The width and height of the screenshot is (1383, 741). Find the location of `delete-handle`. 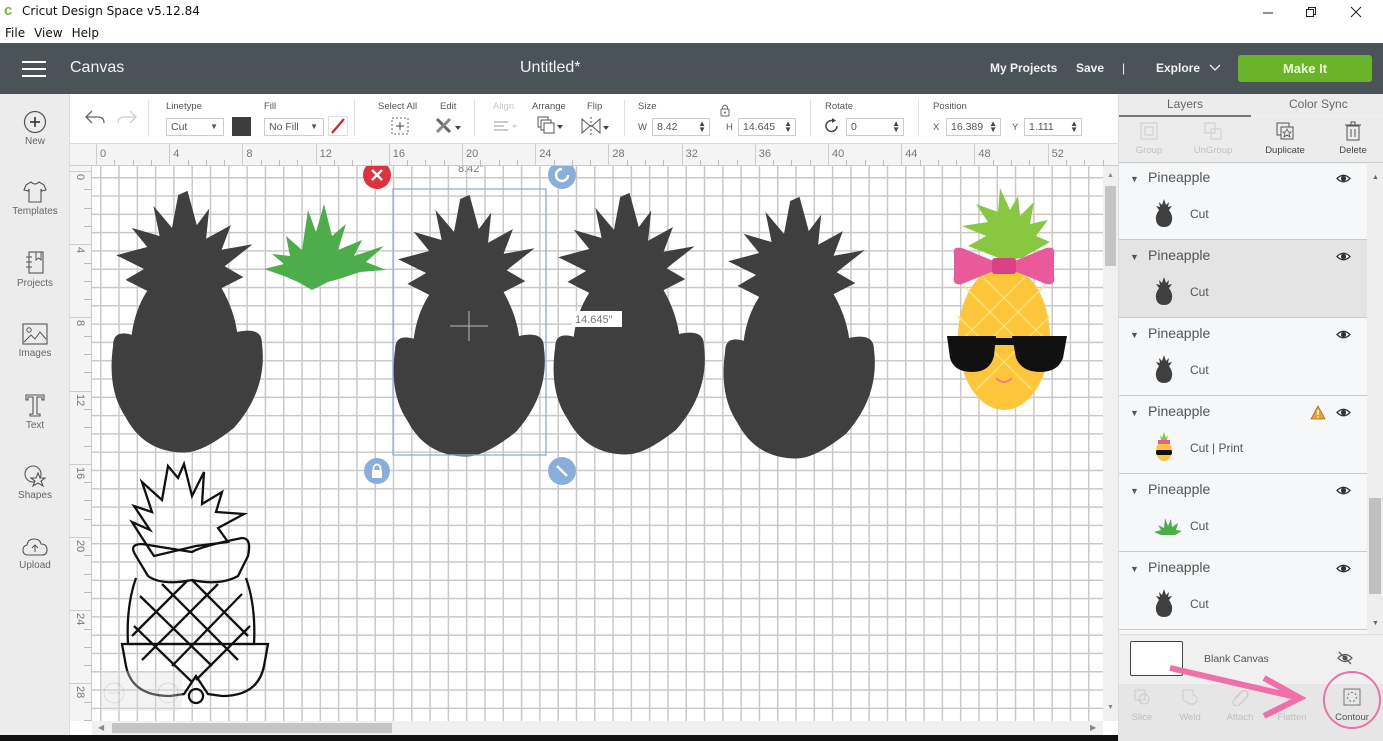

delete-handle is located at coordinates (377, 177).